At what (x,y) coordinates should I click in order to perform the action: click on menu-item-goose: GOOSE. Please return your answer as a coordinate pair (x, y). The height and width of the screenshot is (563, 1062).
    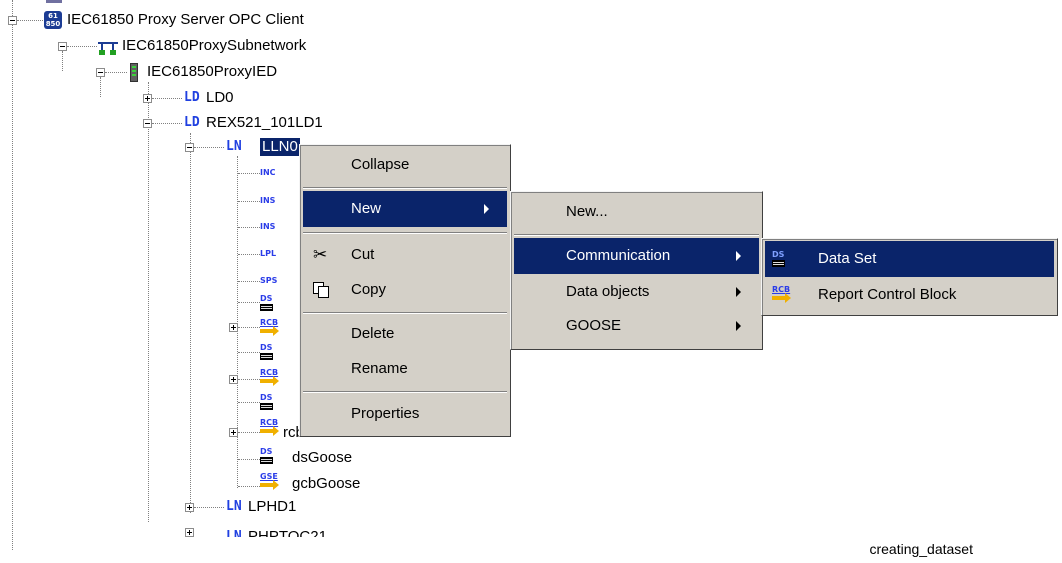
    Looking at the image, I should click on (636, 326).